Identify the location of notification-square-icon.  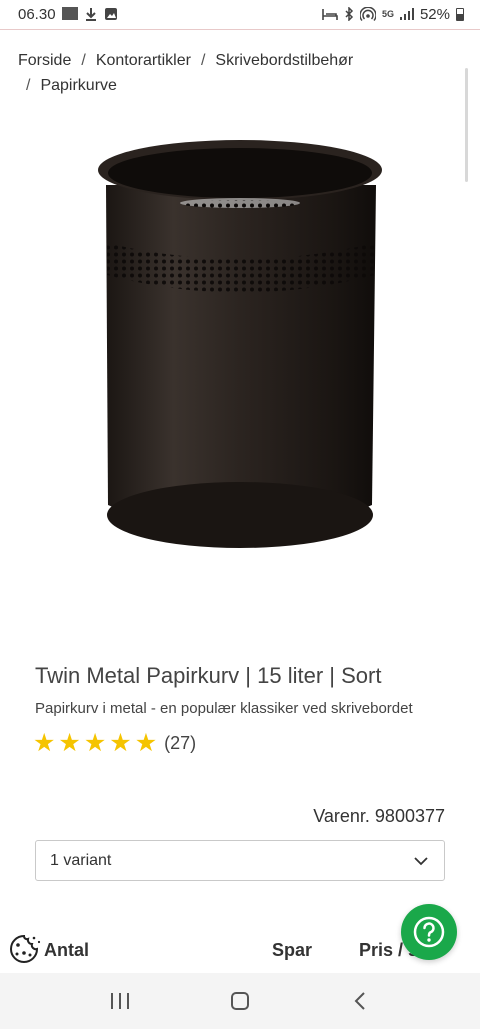
(69, 14).